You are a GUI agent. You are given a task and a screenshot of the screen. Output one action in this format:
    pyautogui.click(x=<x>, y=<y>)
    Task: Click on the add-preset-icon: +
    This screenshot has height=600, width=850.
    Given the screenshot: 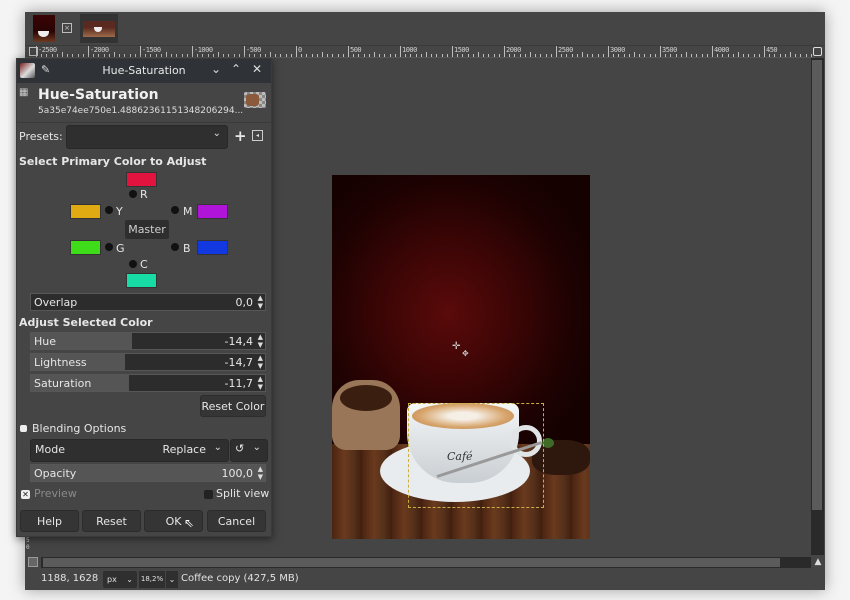 What is the action you would take?
    pyautogui.click(x=240, y=136)
    